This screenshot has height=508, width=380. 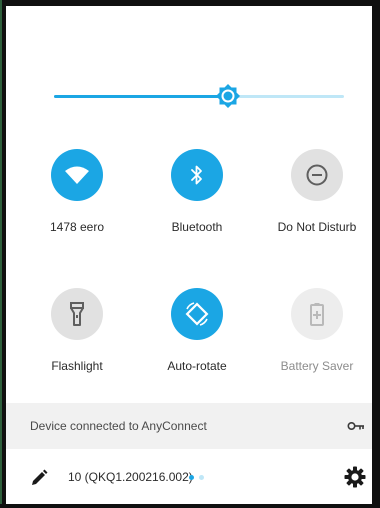 I want to click on battery-saver-icon, so click(x=317, y=314).